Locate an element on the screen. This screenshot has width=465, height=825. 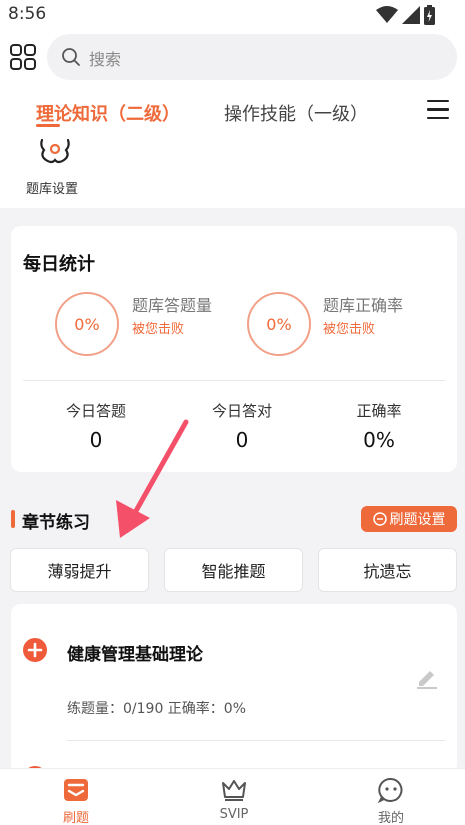
grid-apps-icon is located at coordinates (23, 57).